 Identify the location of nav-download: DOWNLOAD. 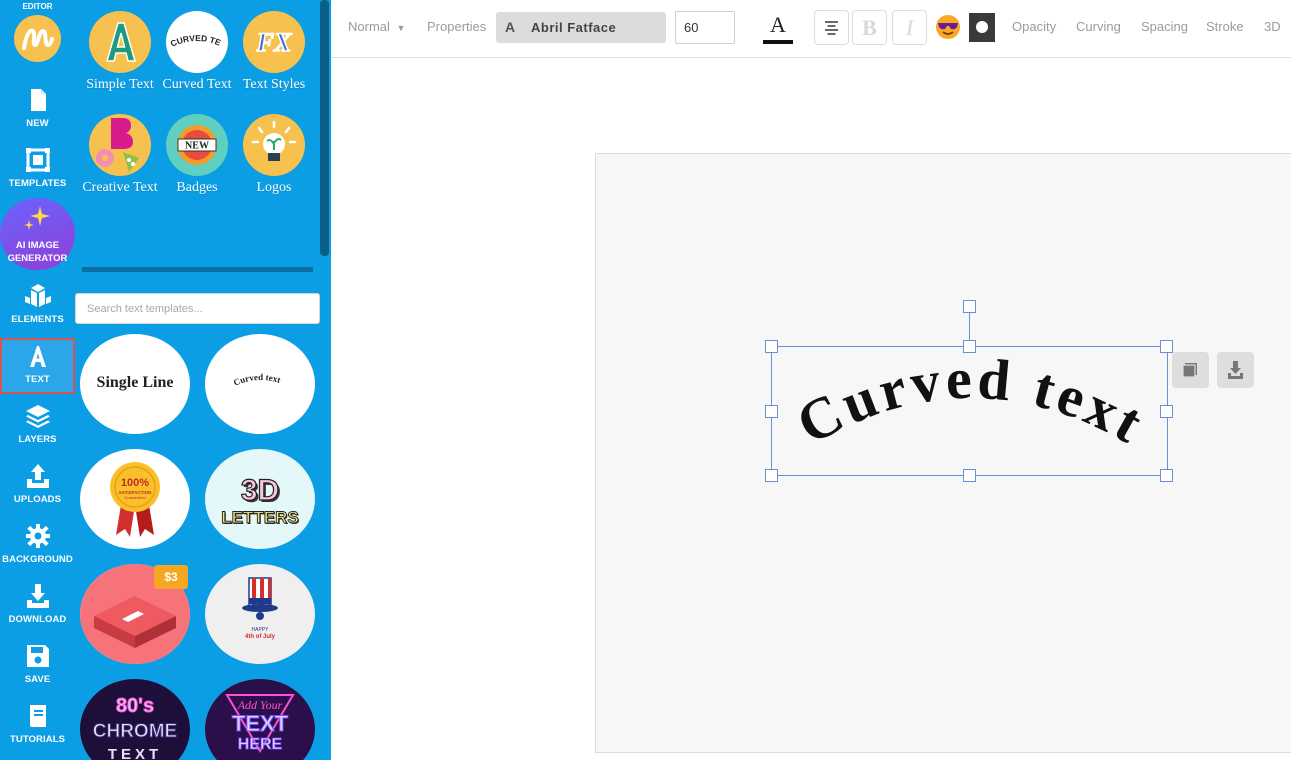
(37, 606).